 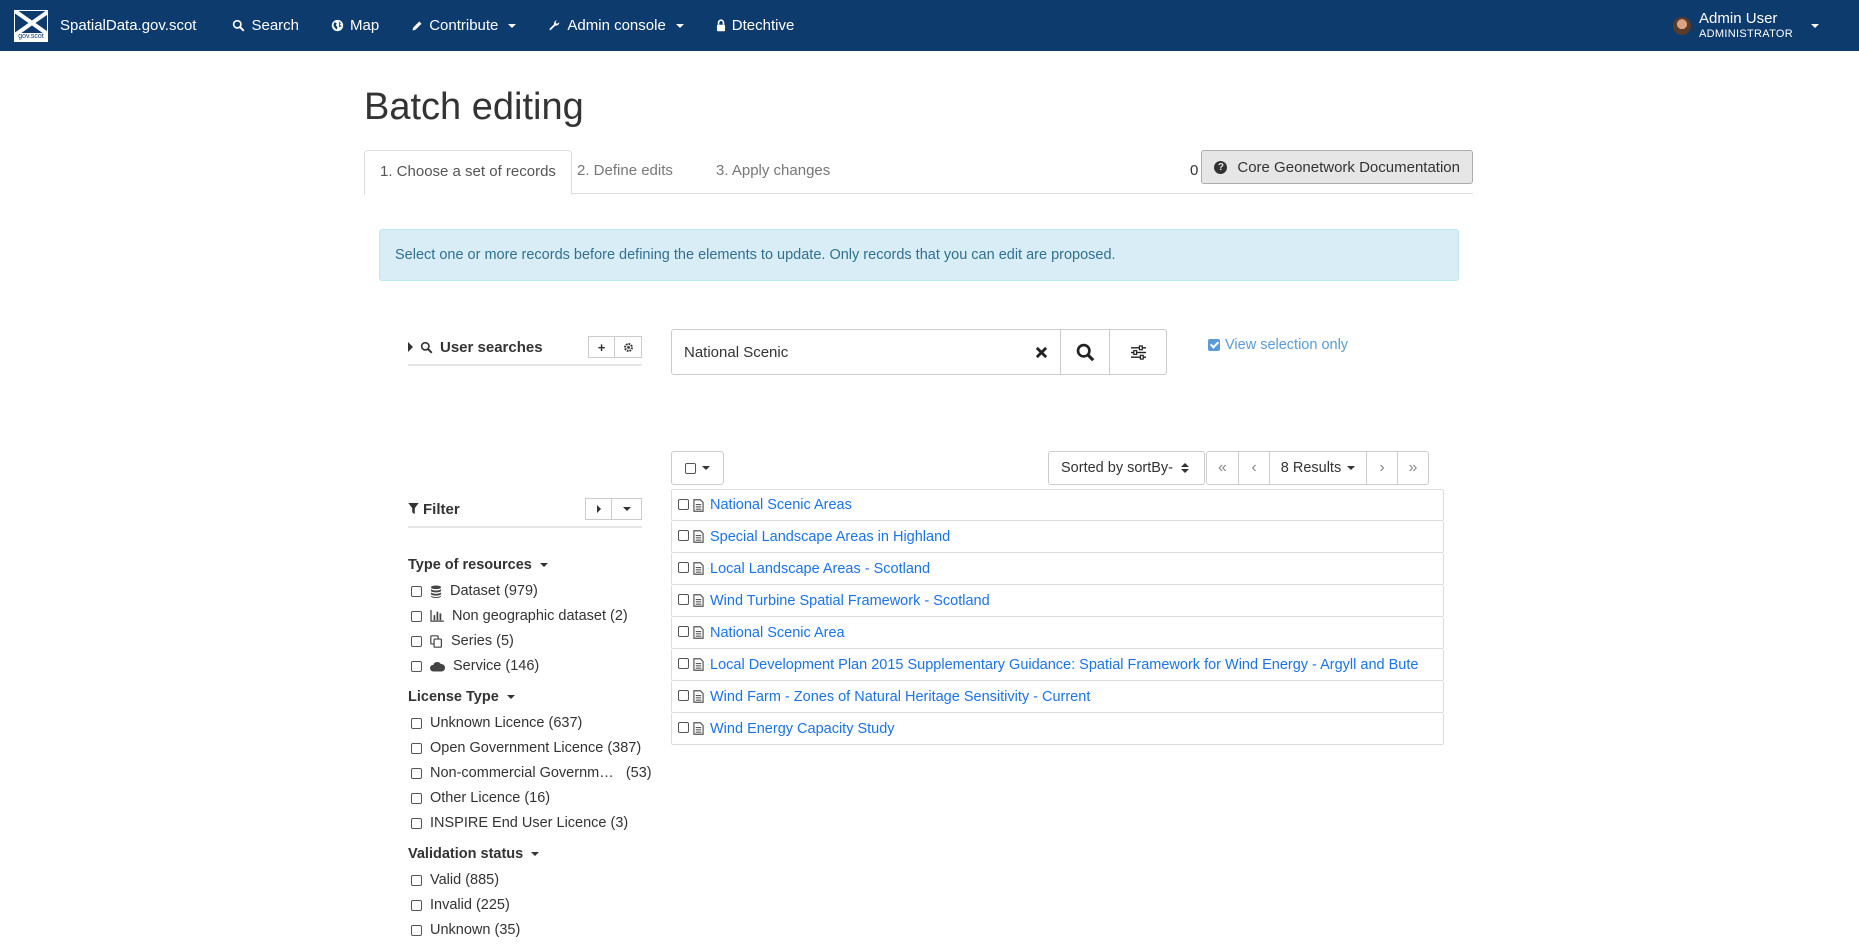 I want to click on nav-contribute: Contribute, so click(x=463, y=25).